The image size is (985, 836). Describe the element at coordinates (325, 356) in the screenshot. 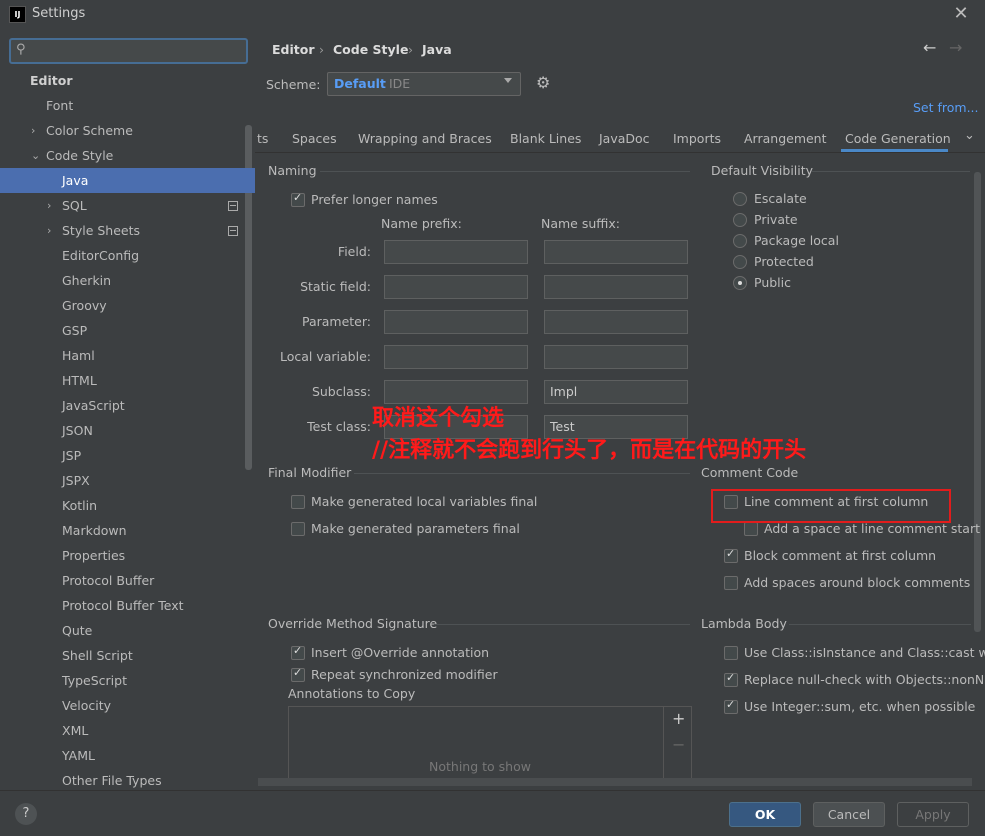

I see `naming-row-label: Local variable:` at that location.